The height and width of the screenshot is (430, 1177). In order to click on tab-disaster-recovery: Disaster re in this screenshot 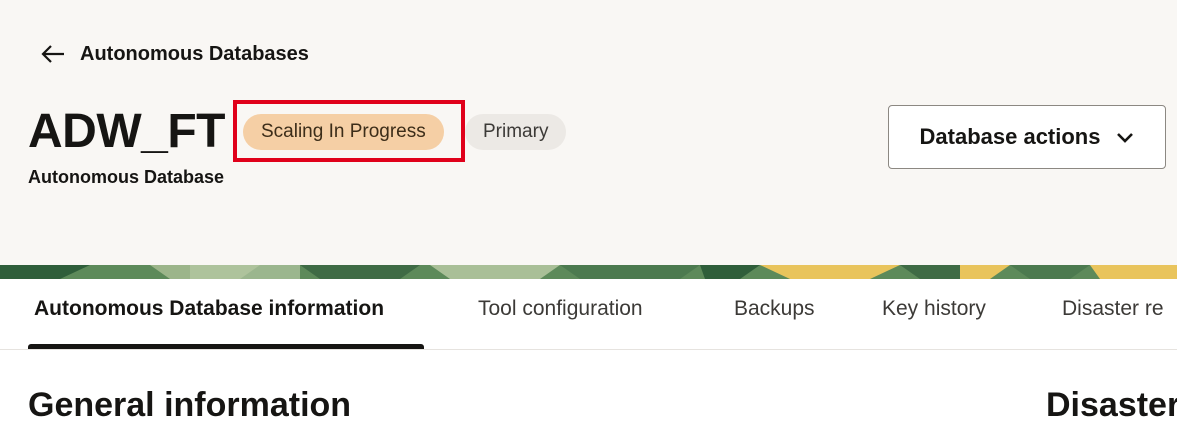, I will do `click(1113, 309)`.